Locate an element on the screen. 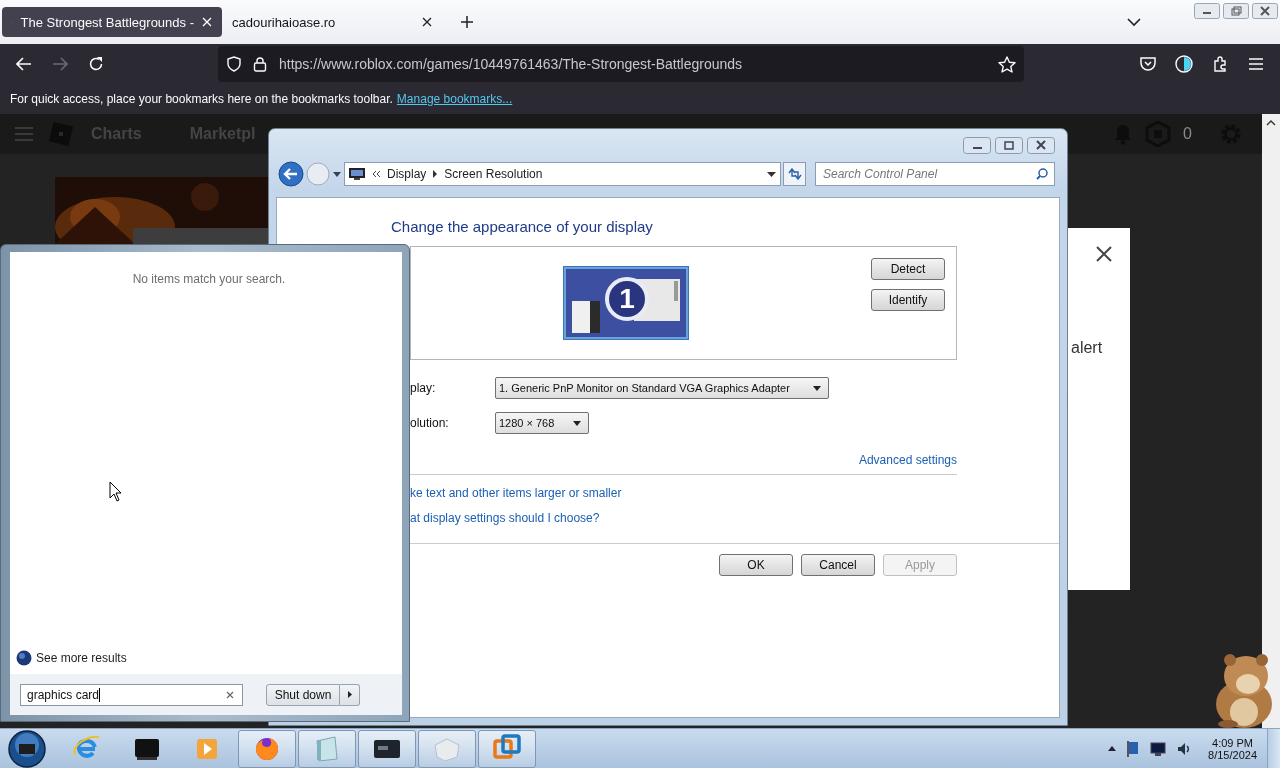 Image resolution: width=1280 pixels, height=768 pixels. network-monitor-icon is located at coordinates (1158, 748).